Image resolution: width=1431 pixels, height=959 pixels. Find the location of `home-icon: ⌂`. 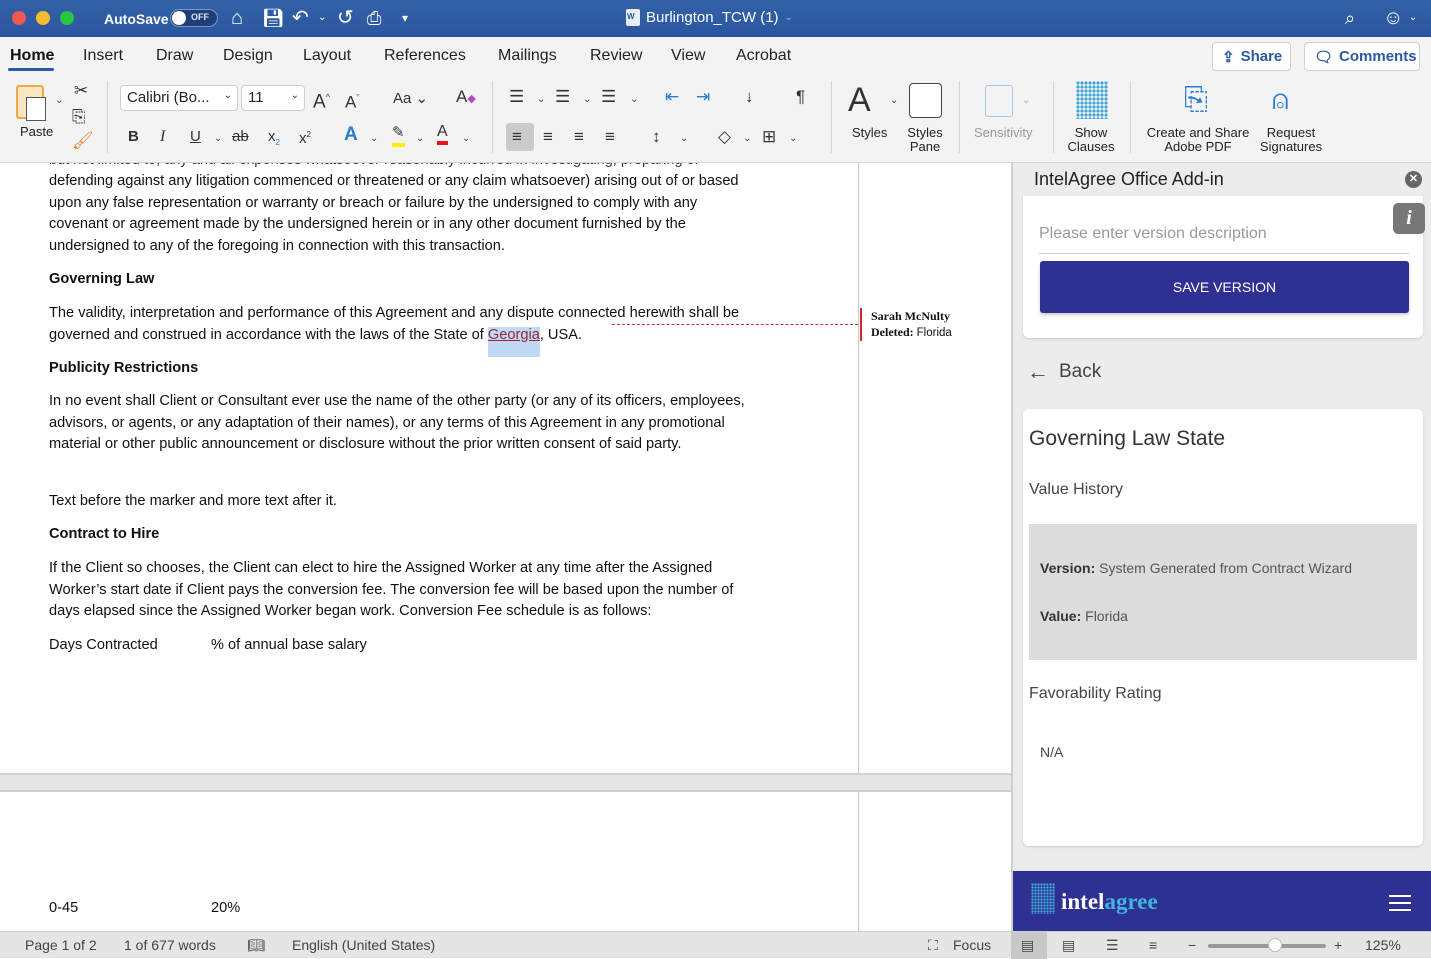

home-icon: ⌂ is located at coordinates (237, 18).